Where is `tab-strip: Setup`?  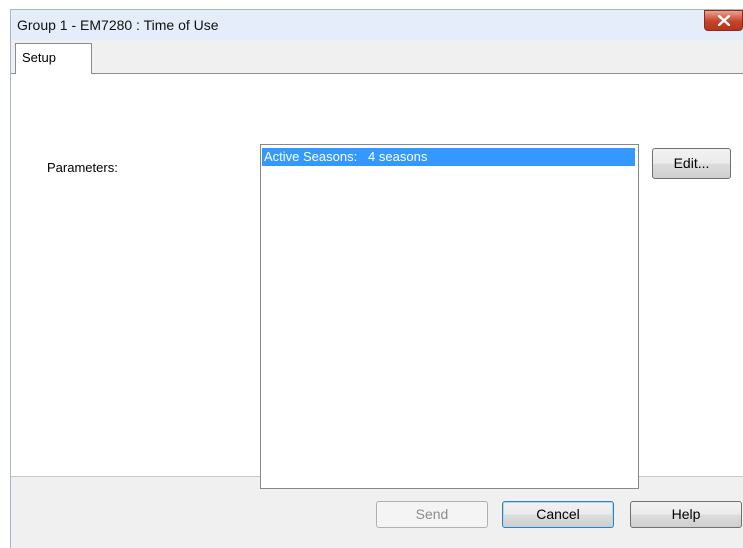
tab-strip: Setup is located at coordinates (377, 57).